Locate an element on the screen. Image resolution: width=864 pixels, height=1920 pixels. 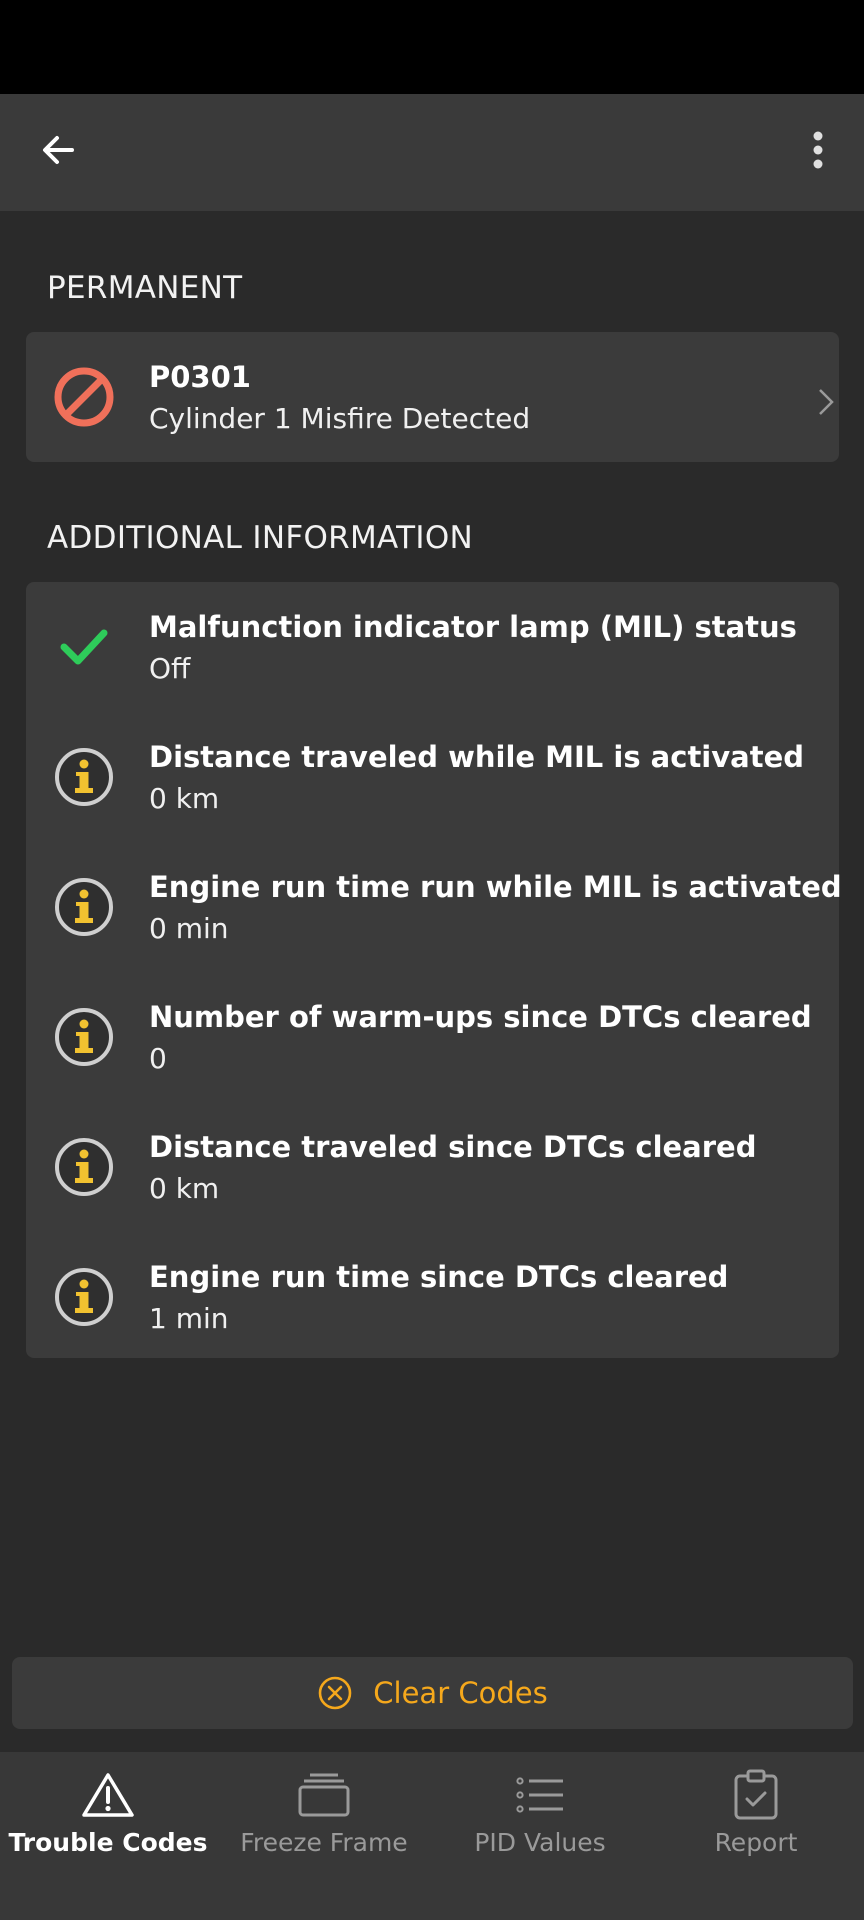
info-value: 0 min is located at coordinates (189, 928).